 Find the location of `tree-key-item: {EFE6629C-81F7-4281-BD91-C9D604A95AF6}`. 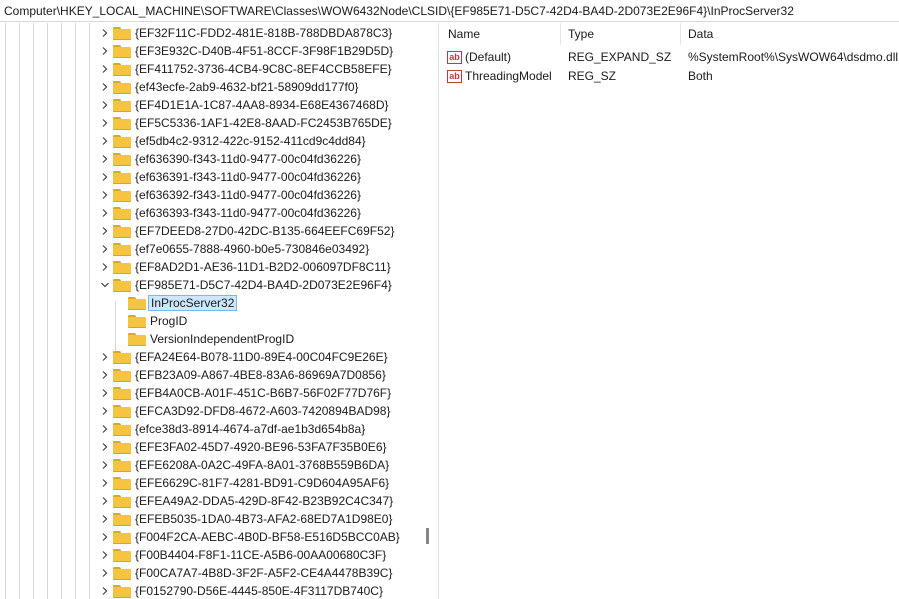

tree-key-item: {EFE6629C-81F7-4281-BD91-C9D604A95AF6} is located at coordinates (213, 483).